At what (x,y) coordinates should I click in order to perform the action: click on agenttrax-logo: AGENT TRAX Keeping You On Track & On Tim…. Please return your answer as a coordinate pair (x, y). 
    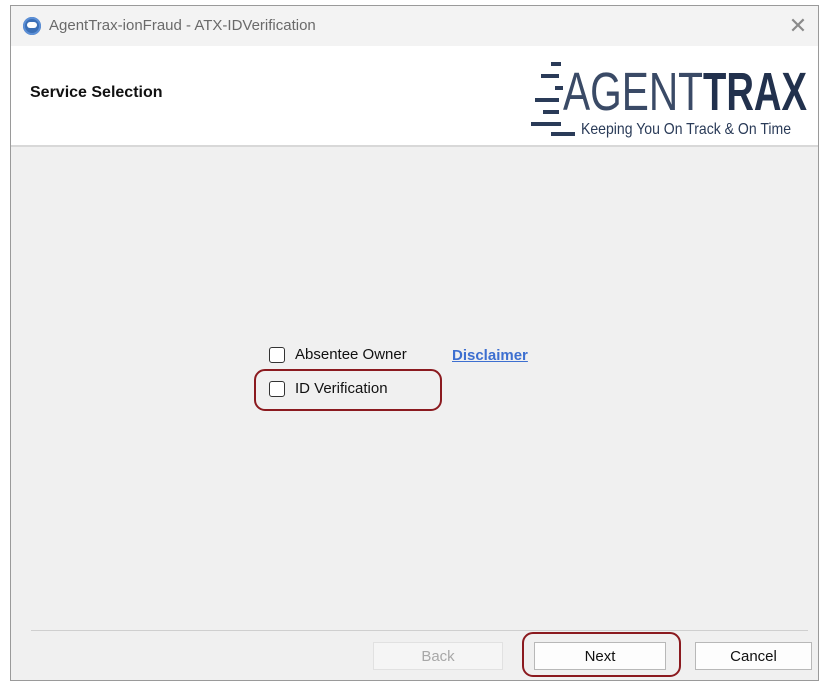
    Looking at the image, I should click on (669, 100).